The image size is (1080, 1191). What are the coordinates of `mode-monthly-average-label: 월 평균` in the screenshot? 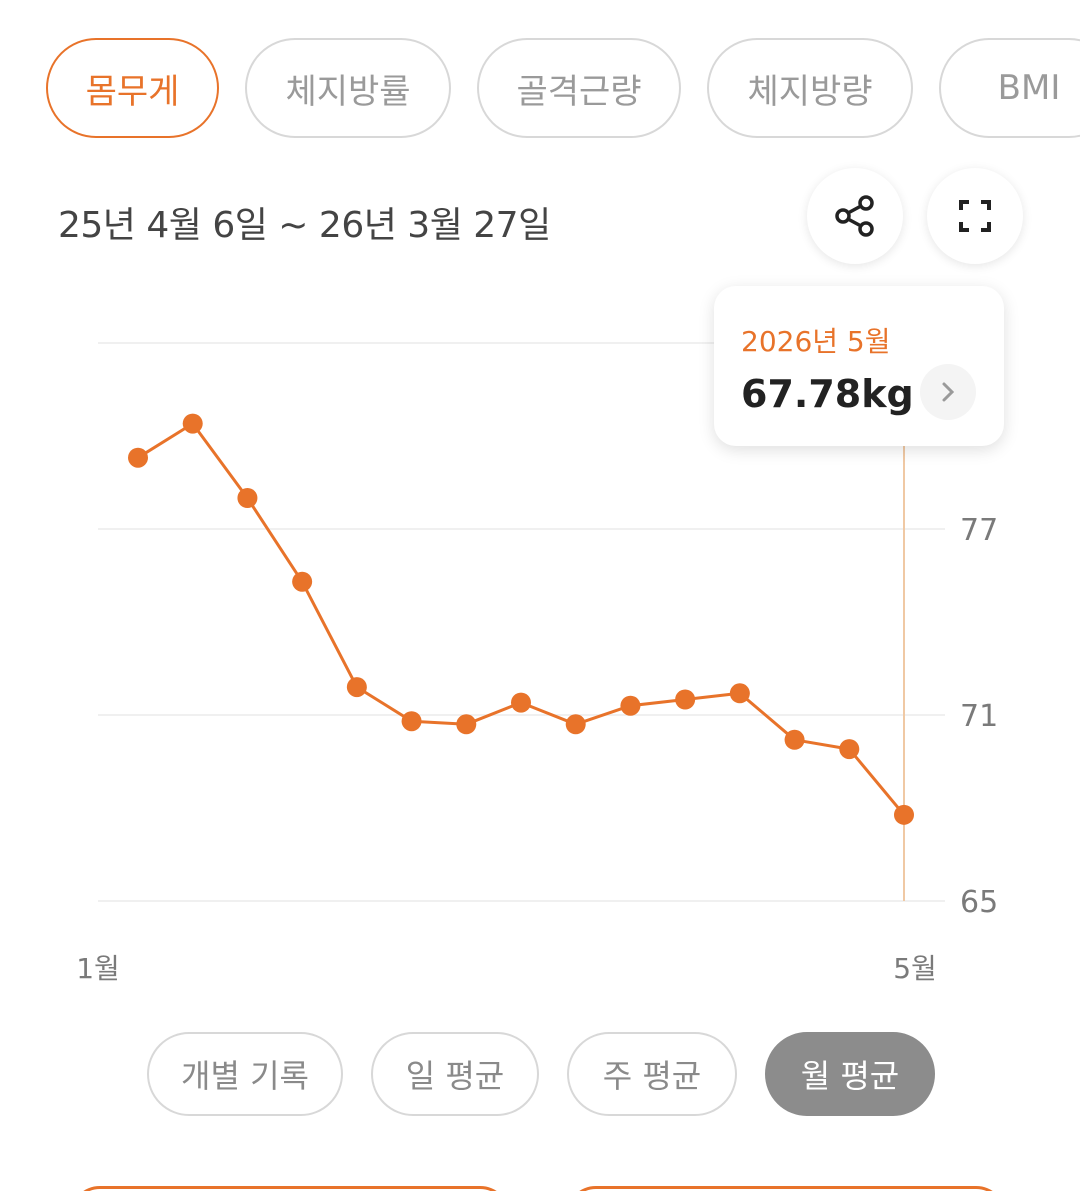 It's located at (850, 1076).